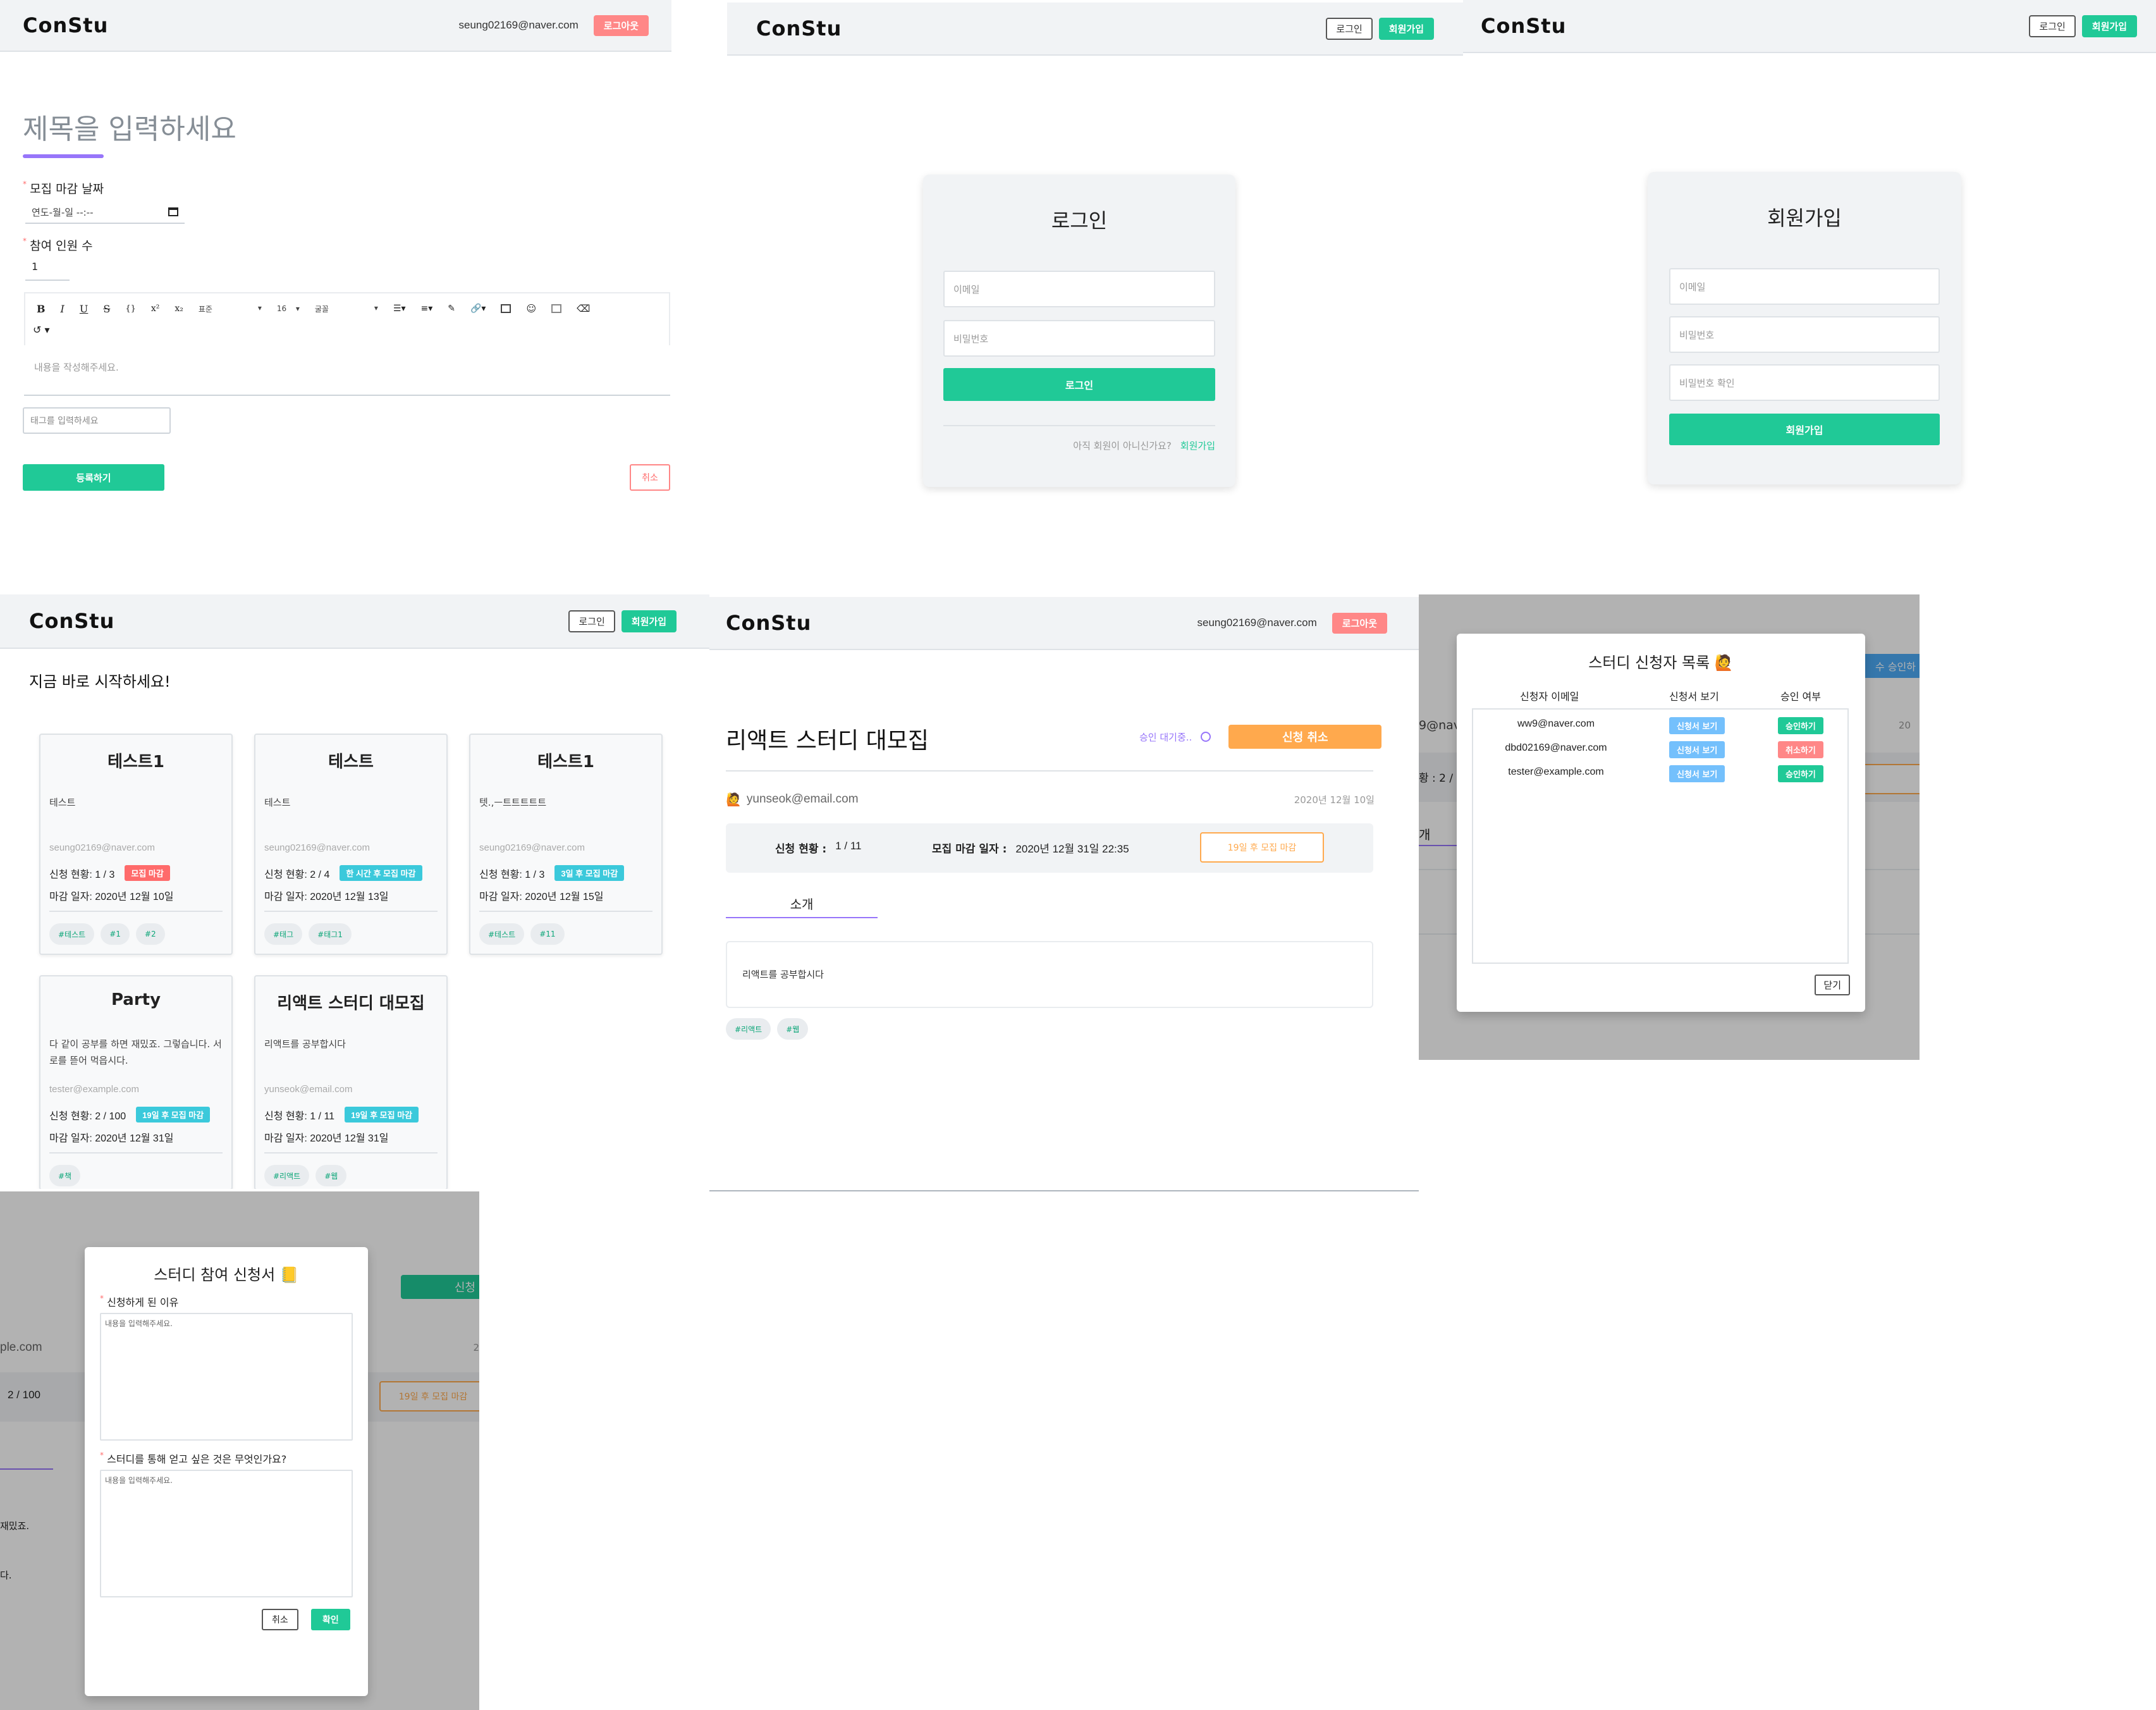 This screenshot has width=2156, height=1710. What do you see at coordinates (330, 934) in the screenshot?
I see `tag: #태그1` at bounding box center [330, 934].